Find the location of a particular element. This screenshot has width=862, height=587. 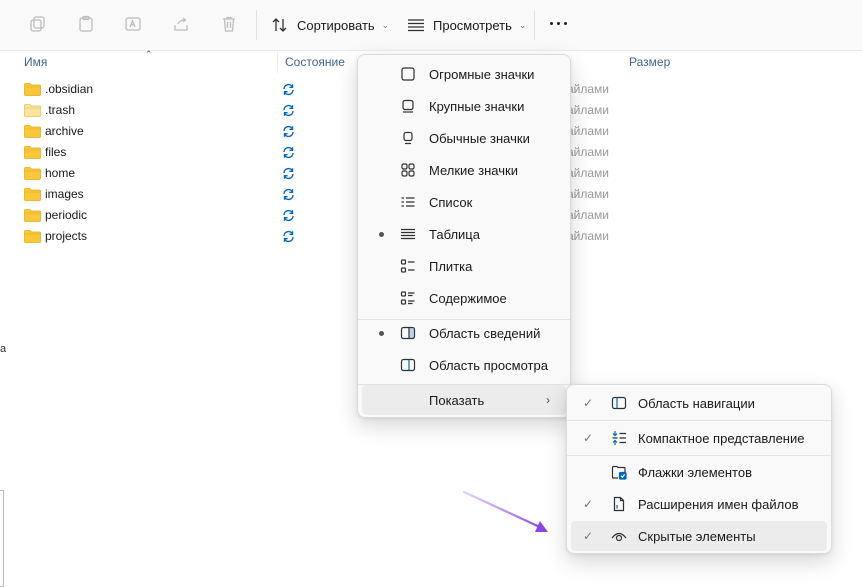

column-header-name: Имя is located at coordinates (35, 62).